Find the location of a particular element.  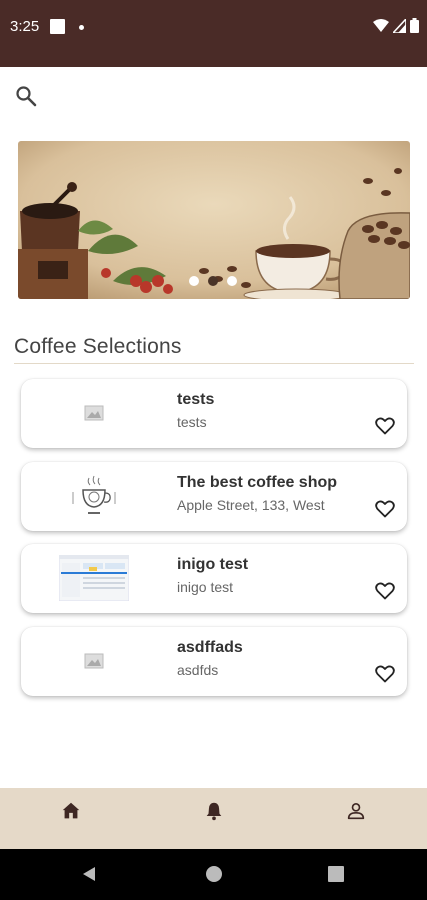

recents-icon is located at coordinates (336, 874).